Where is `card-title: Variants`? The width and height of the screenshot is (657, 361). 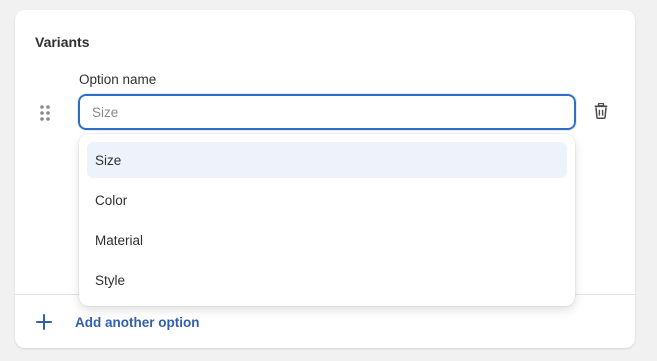 card-title: Variants is located at coordinates (62, 42).